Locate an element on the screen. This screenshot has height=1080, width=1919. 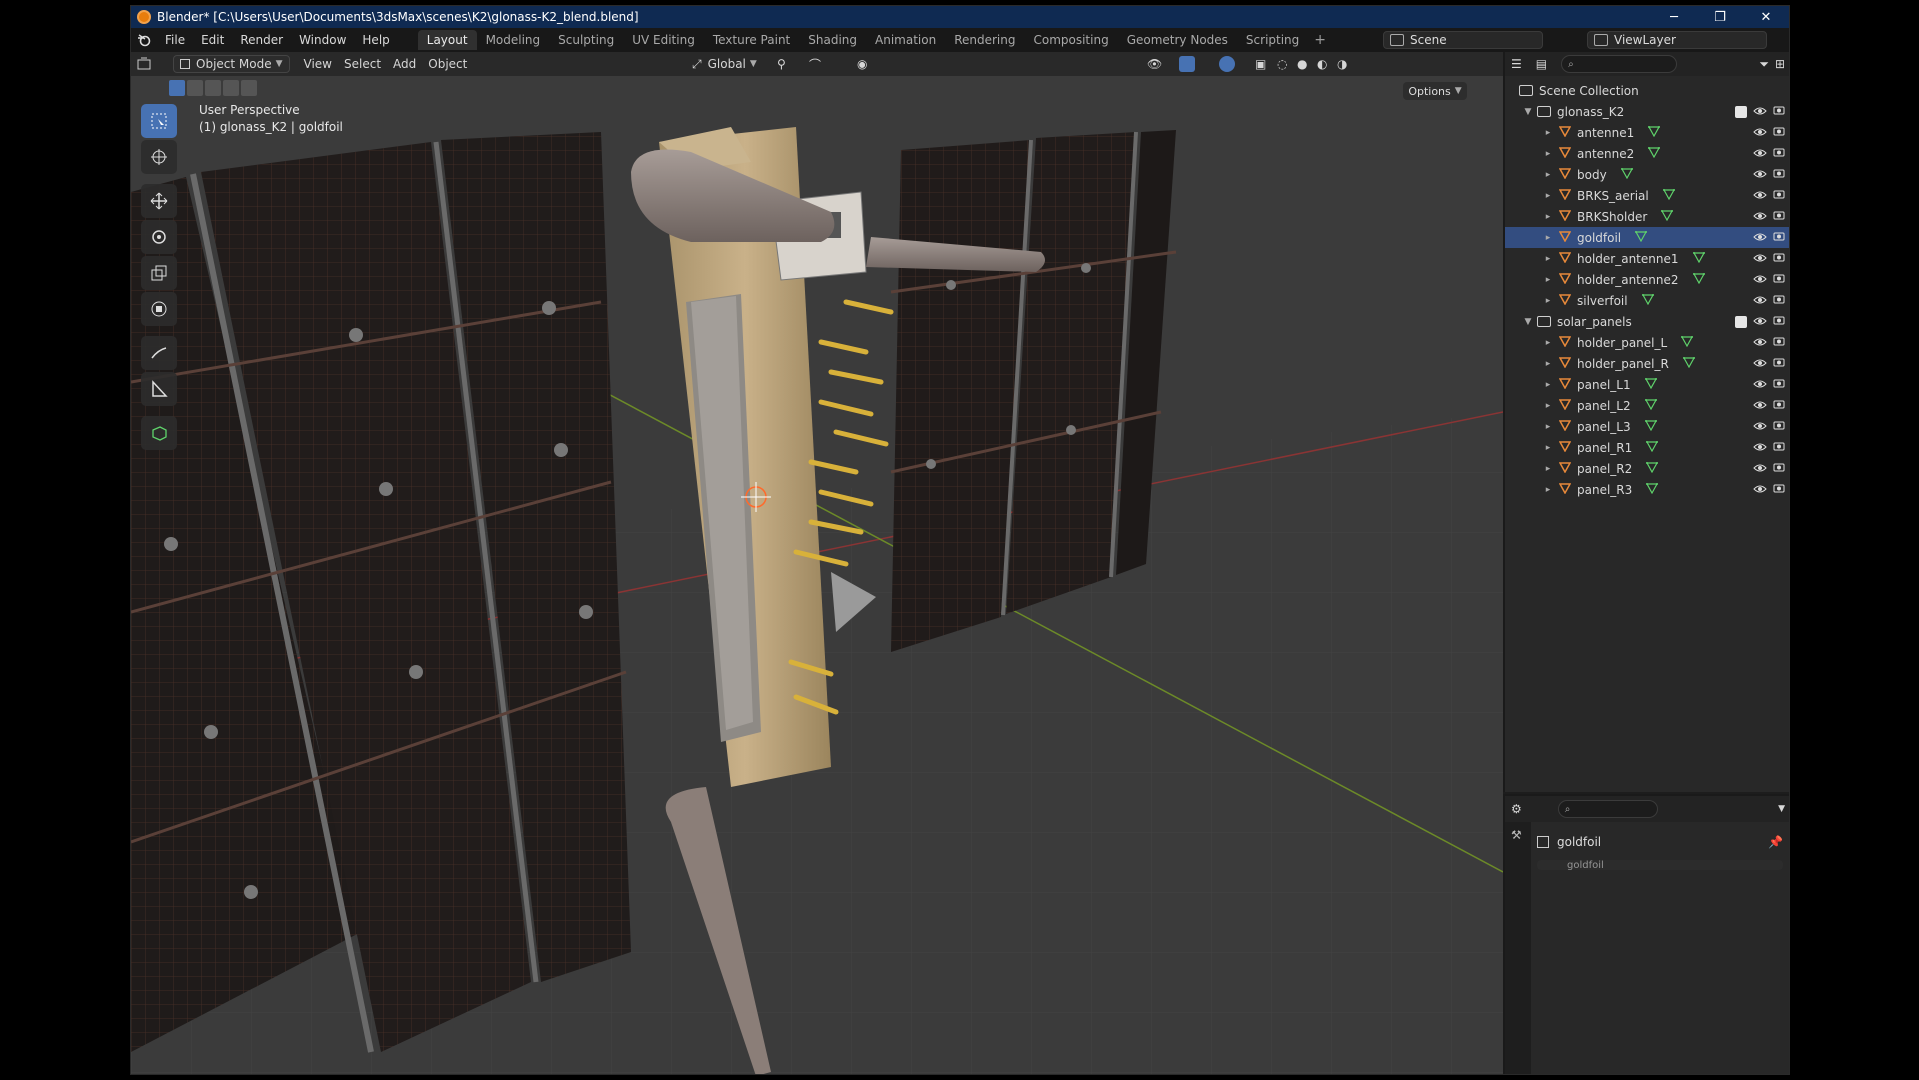
restore-button: ❐ is located at coordinates (1720, 17).